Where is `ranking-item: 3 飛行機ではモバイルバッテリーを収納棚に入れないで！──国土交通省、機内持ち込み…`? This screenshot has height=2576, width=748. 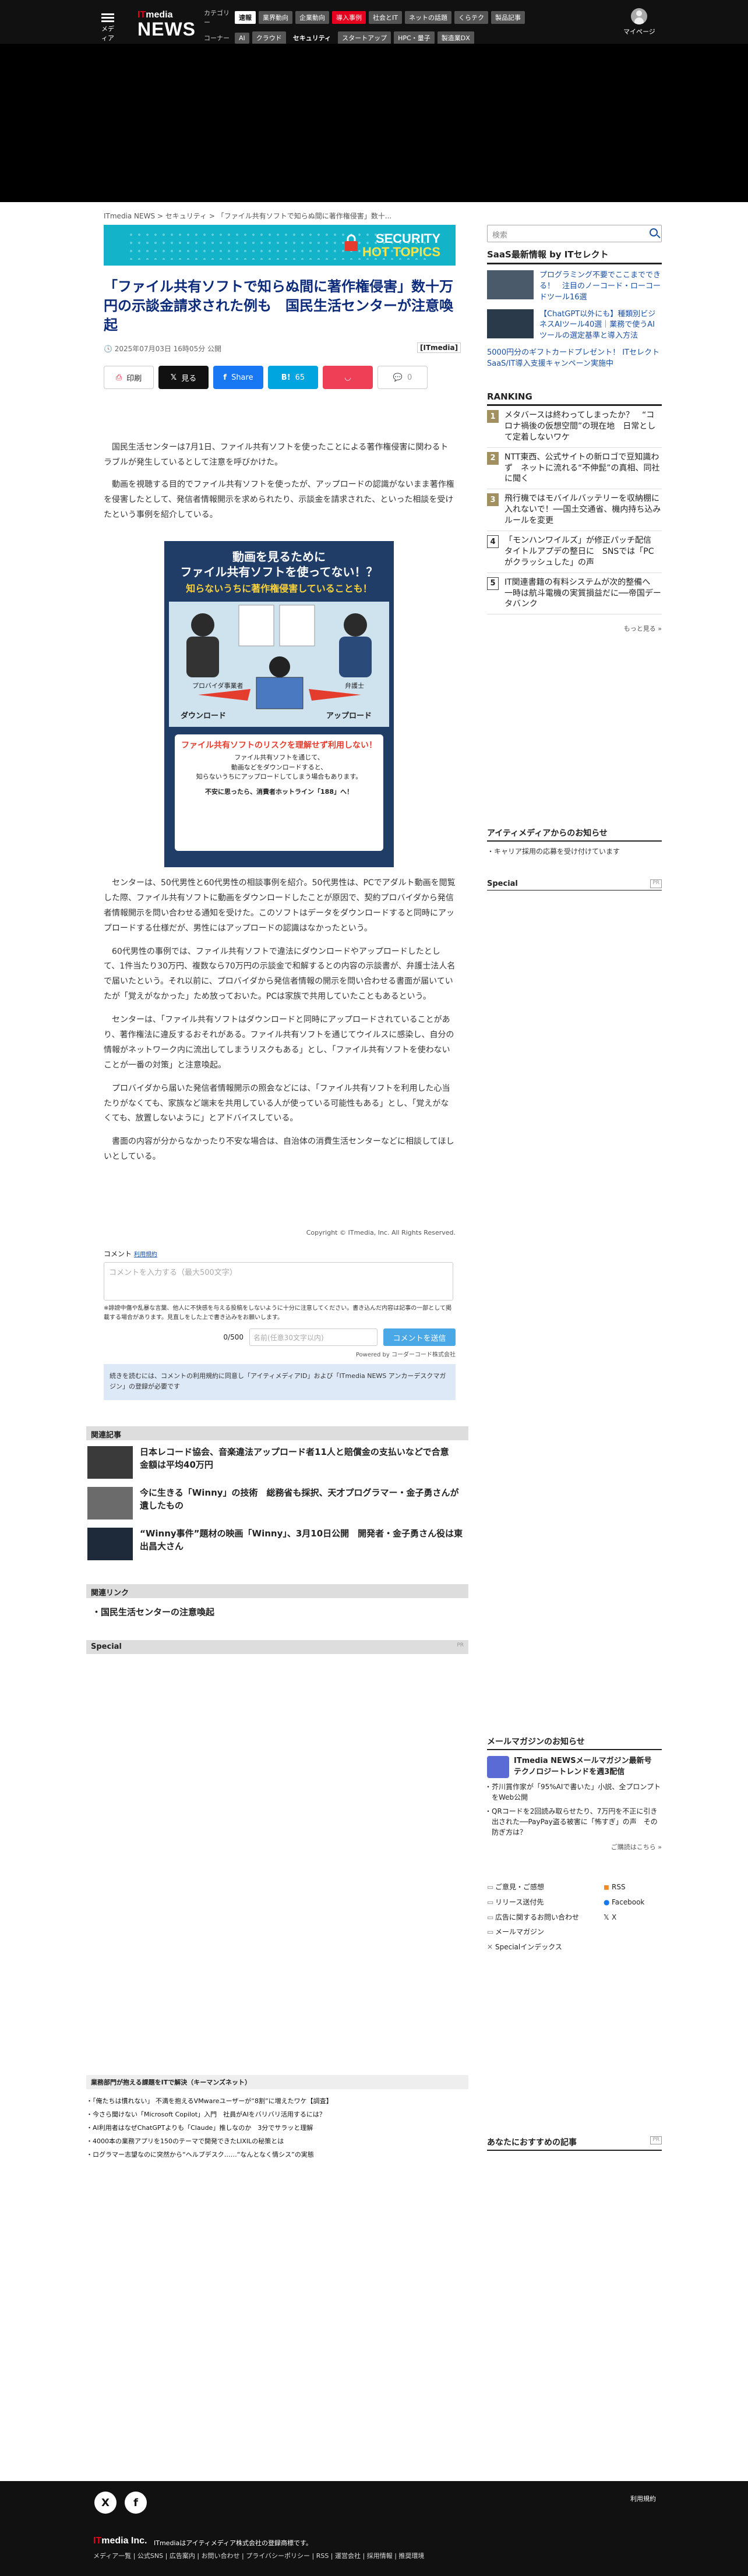 ranking-item: 3 飛行機ではモバイルバッテリーを収納棚に入れないで！──国土交通省、機内持ち込み… is located at coordinates (574, 510).